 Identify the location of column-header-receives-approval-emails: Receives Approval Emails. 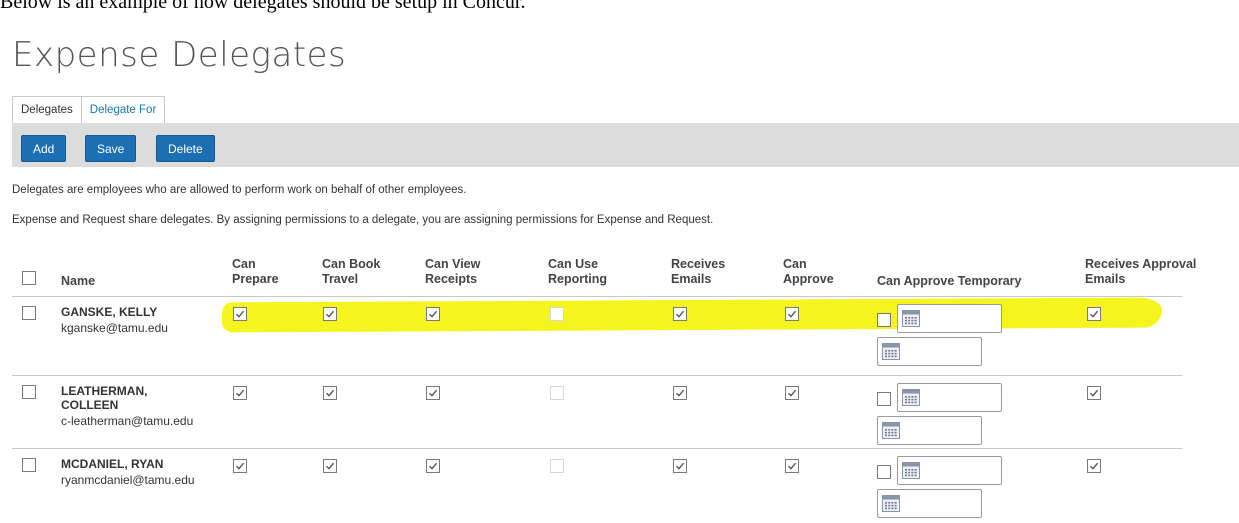
(1141, 271).